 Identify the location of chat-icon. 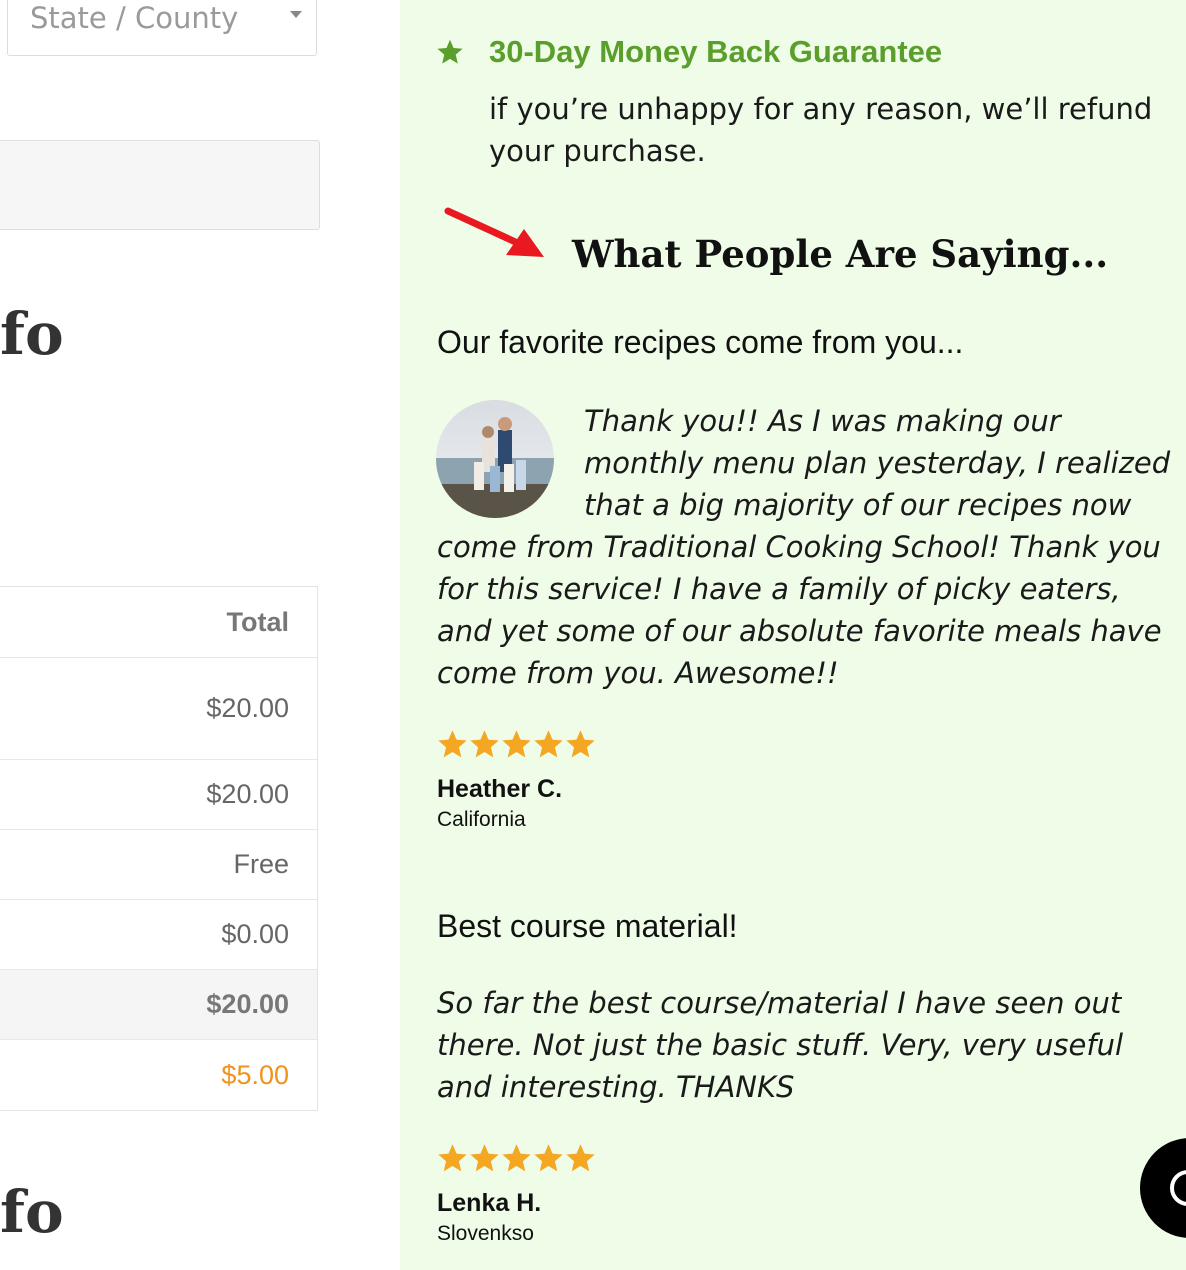
(1178, 1188).